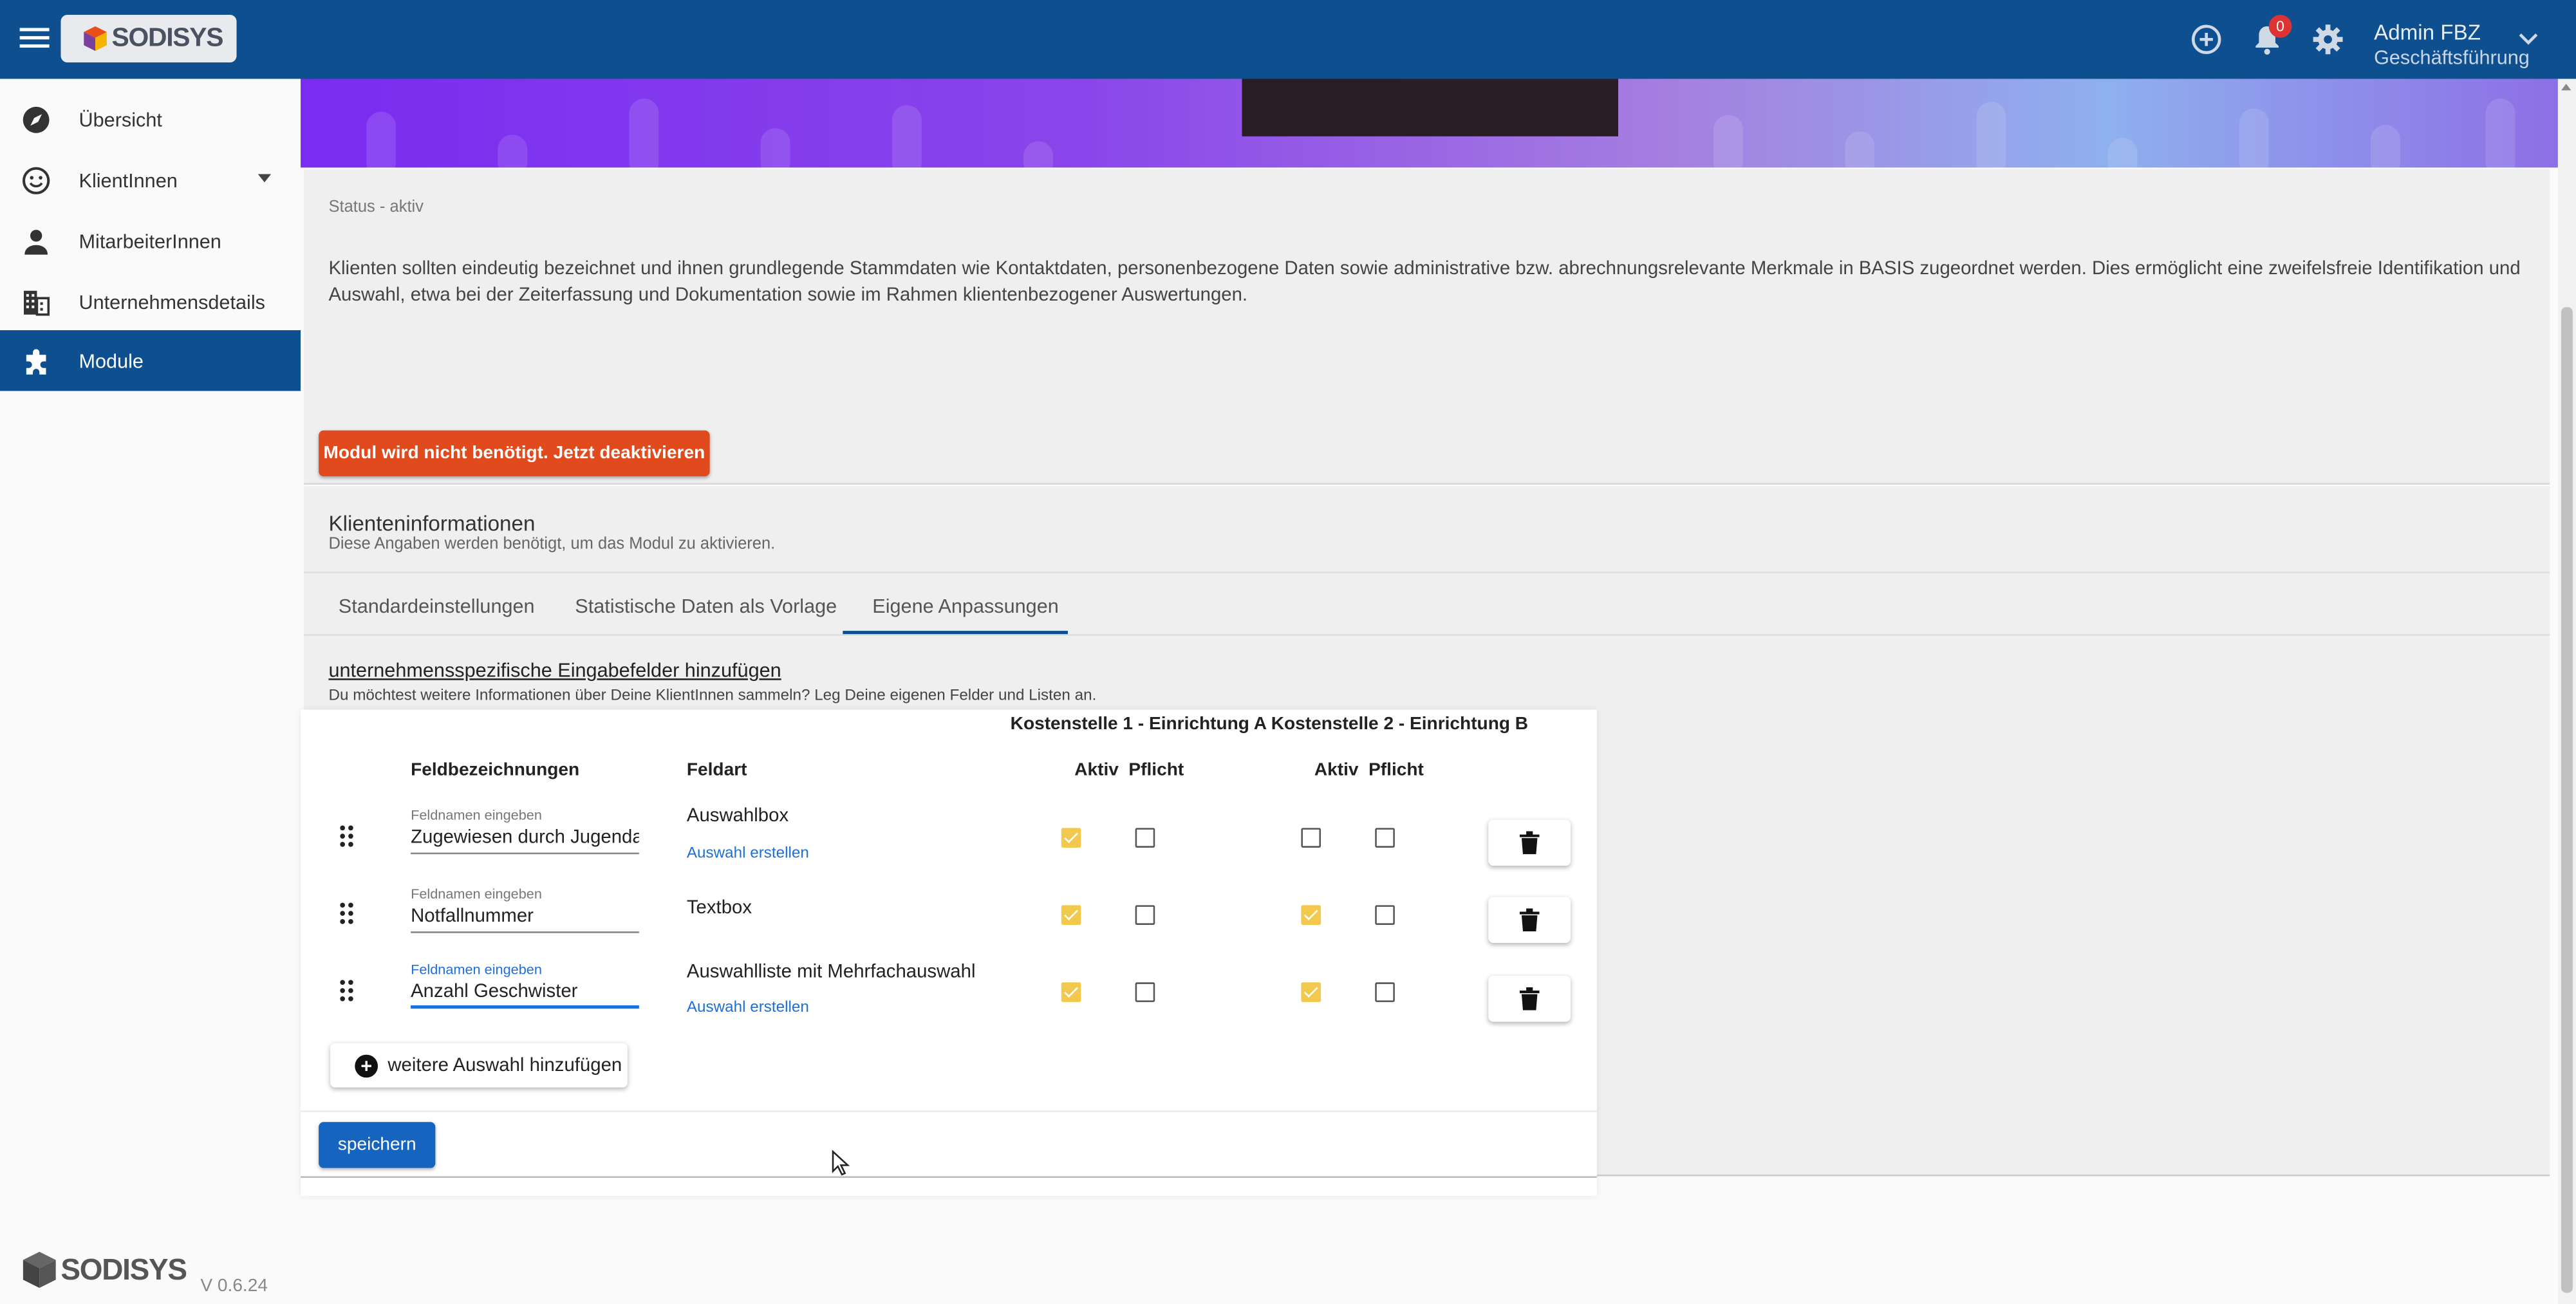 The width and height of the screenshot is (2576, 1304). What do you see at coordinates (737, 816) in the screenshot?
I see `field-type-label: Auswahlbox` at bounding box center [737, 816].